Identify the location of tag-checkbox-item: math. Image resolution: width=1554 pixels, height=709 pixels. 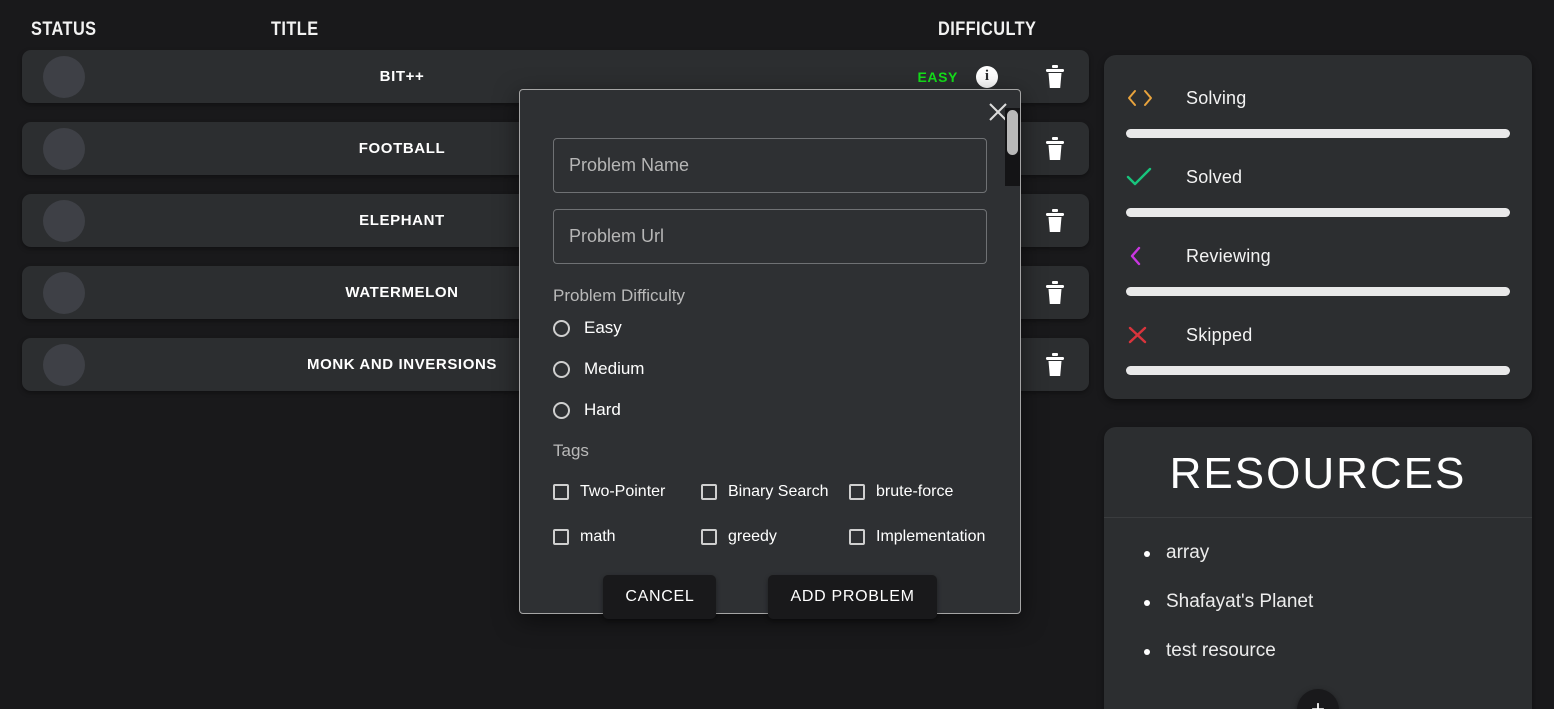
(627, 530).